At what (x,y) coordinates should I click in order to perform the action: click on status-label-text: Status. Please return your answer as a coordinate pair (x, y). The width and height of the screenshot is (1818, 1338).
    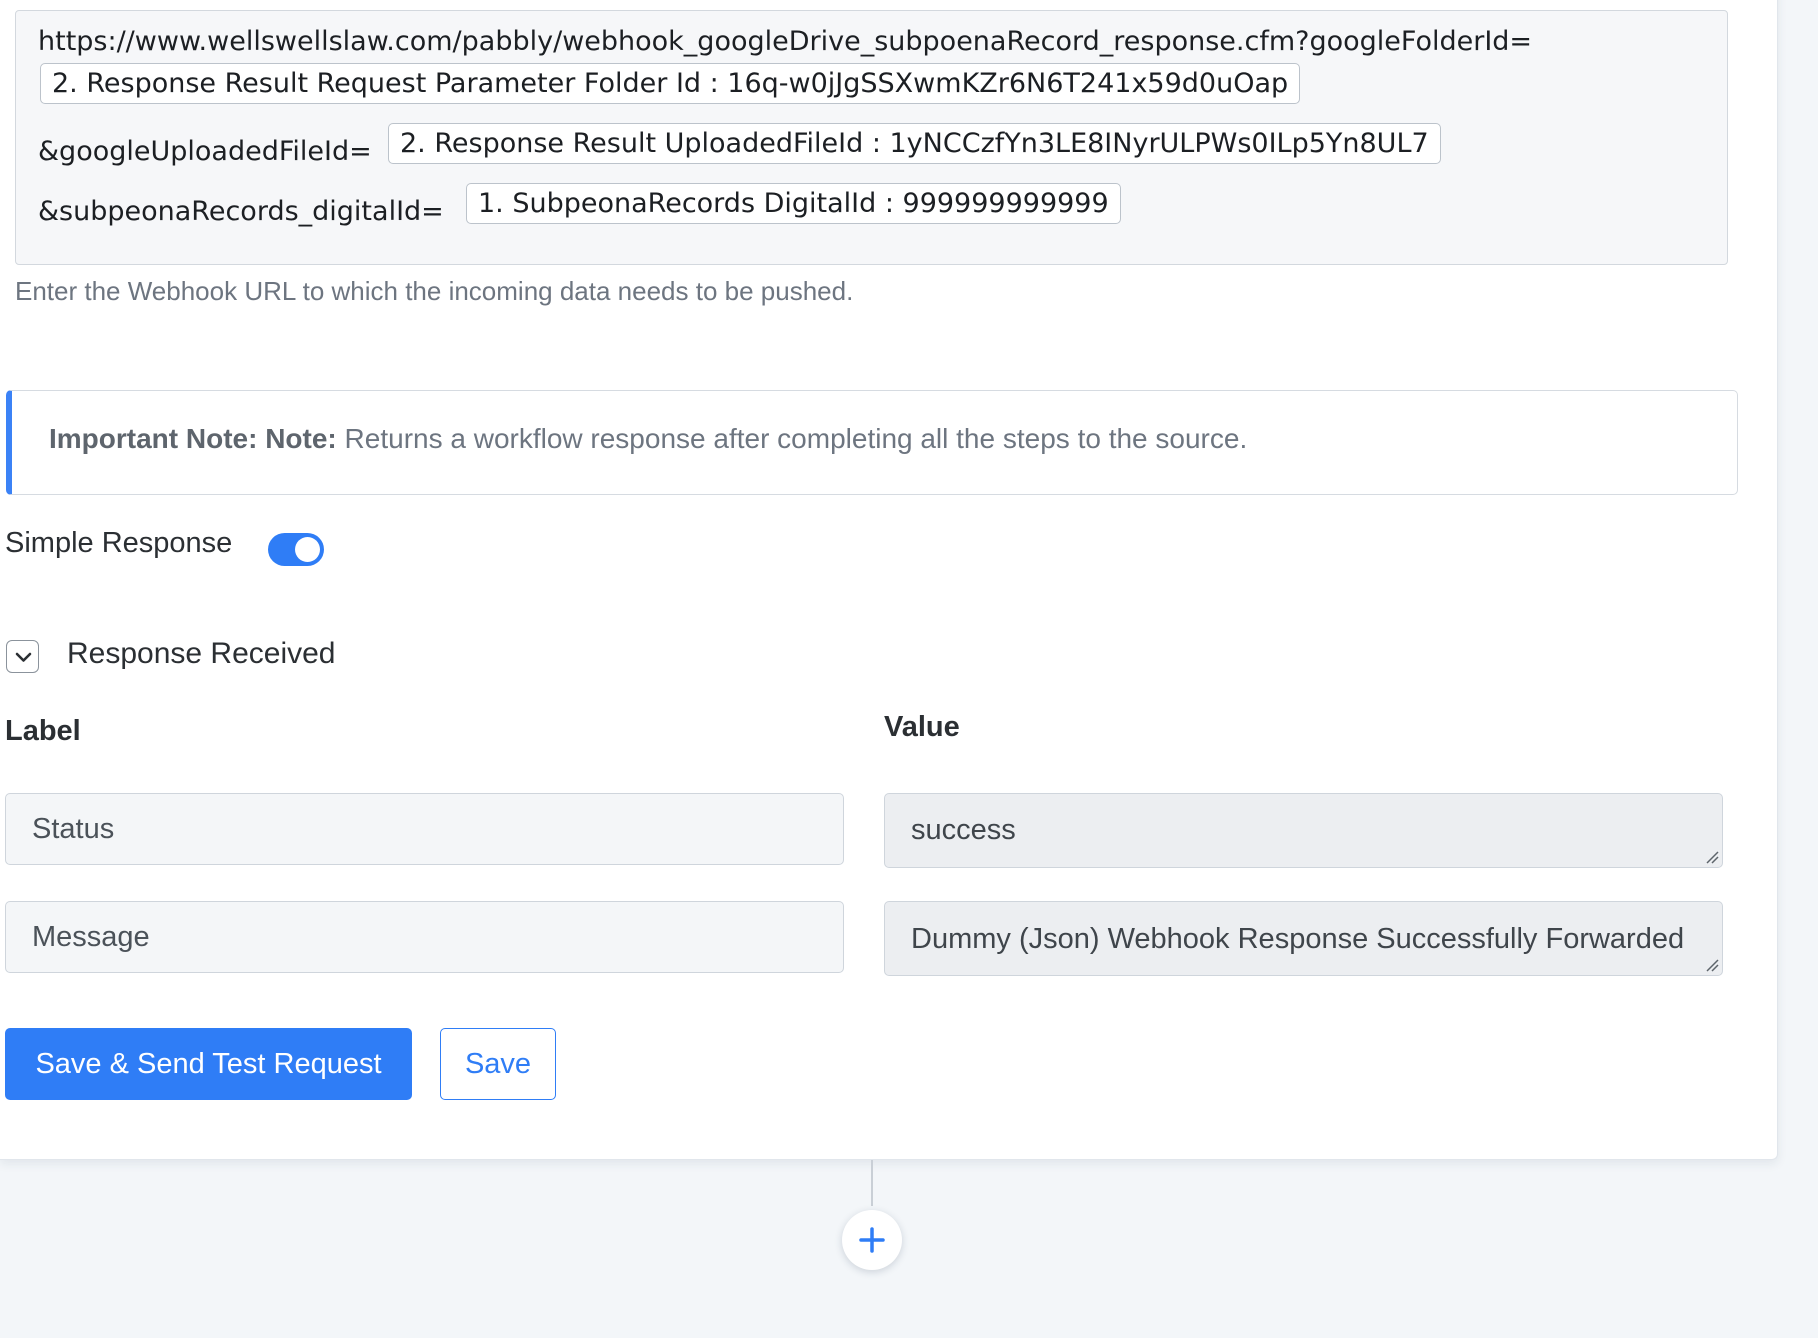
    Looking at the image, I should click on (73, 828).